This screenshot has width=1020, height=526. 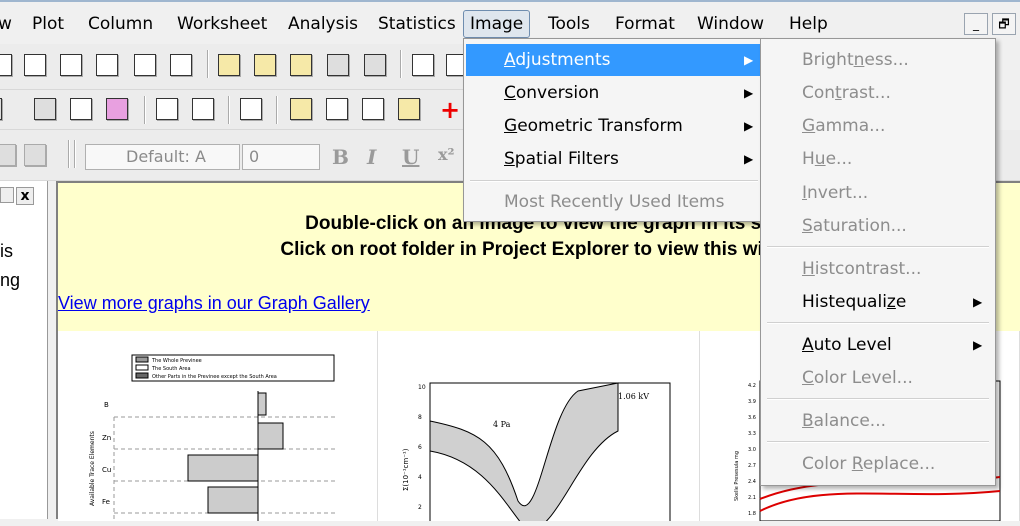 I want to click on refresh-icon, so click(x=117, y=109).